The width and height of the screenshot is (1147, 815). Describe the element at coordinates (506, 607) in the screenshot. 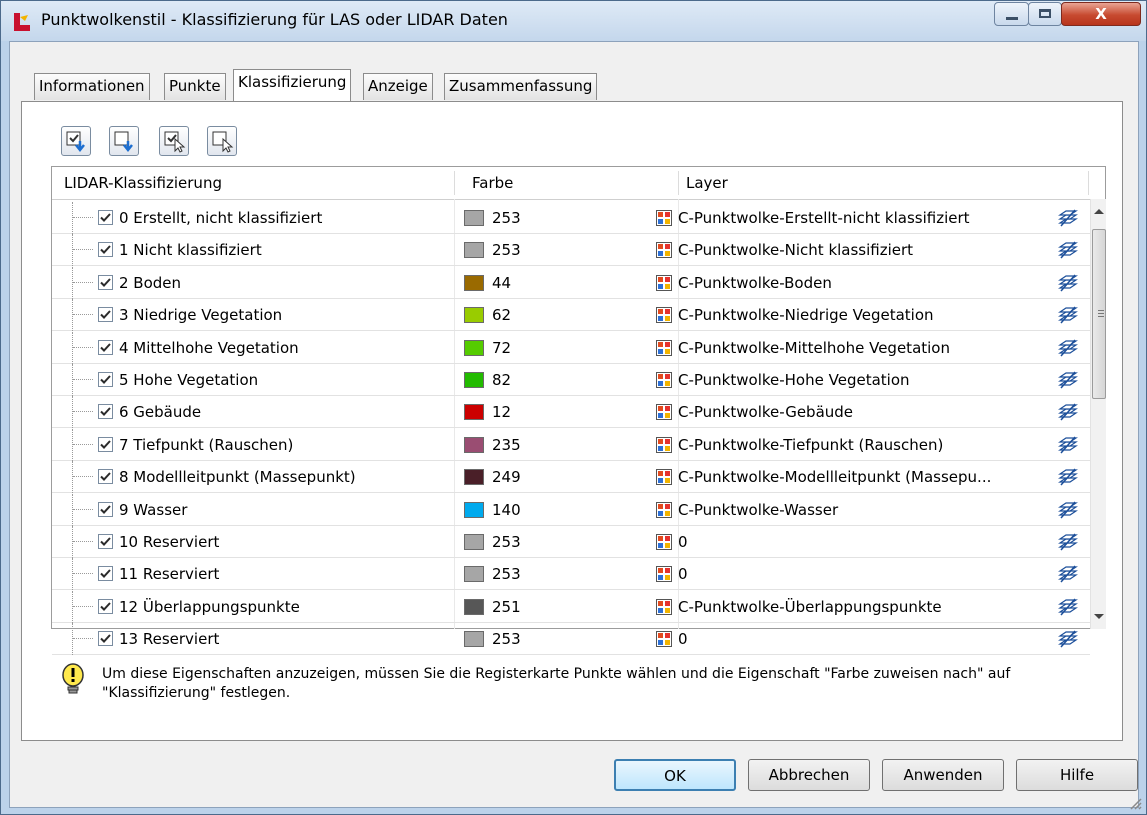

I see `color-index: 251` at that location.